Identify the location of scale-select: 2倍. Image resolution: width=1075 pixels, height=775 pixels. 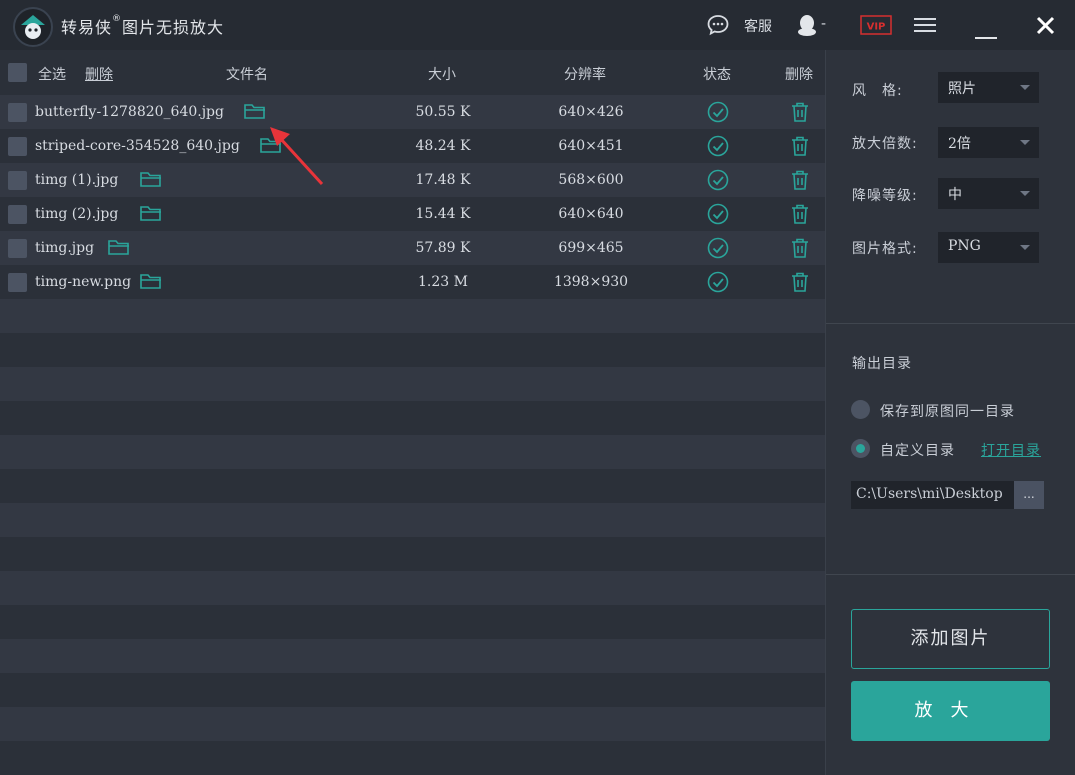
(988, 142).